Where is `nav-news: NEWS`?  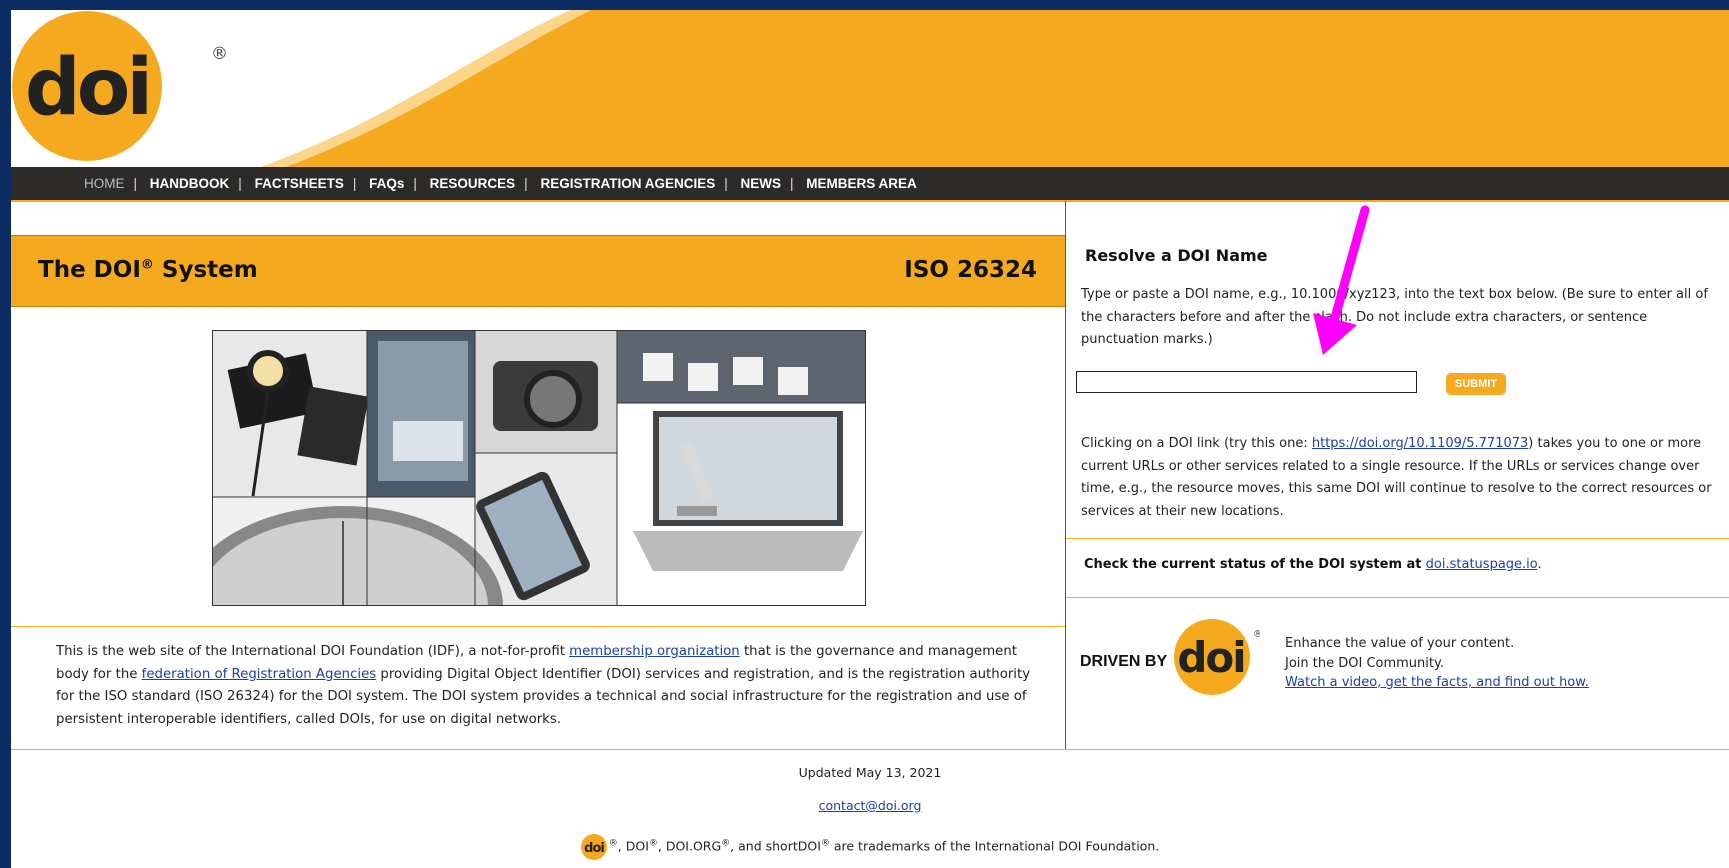
nav-news: NEWS is located at coordinates (761, 183).